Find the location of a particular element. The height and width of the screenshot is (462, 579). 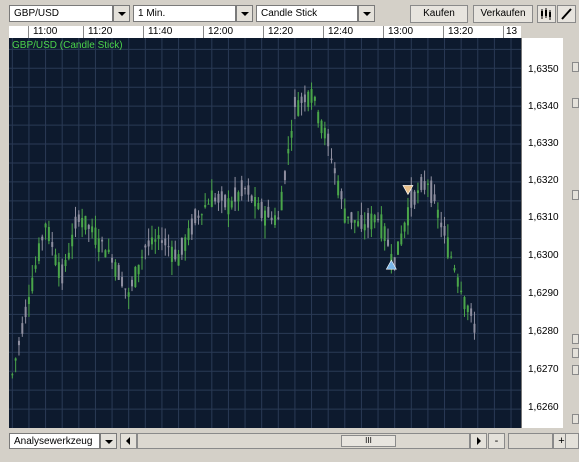

zoom-out-button: - is located at coordinates (496, 441).